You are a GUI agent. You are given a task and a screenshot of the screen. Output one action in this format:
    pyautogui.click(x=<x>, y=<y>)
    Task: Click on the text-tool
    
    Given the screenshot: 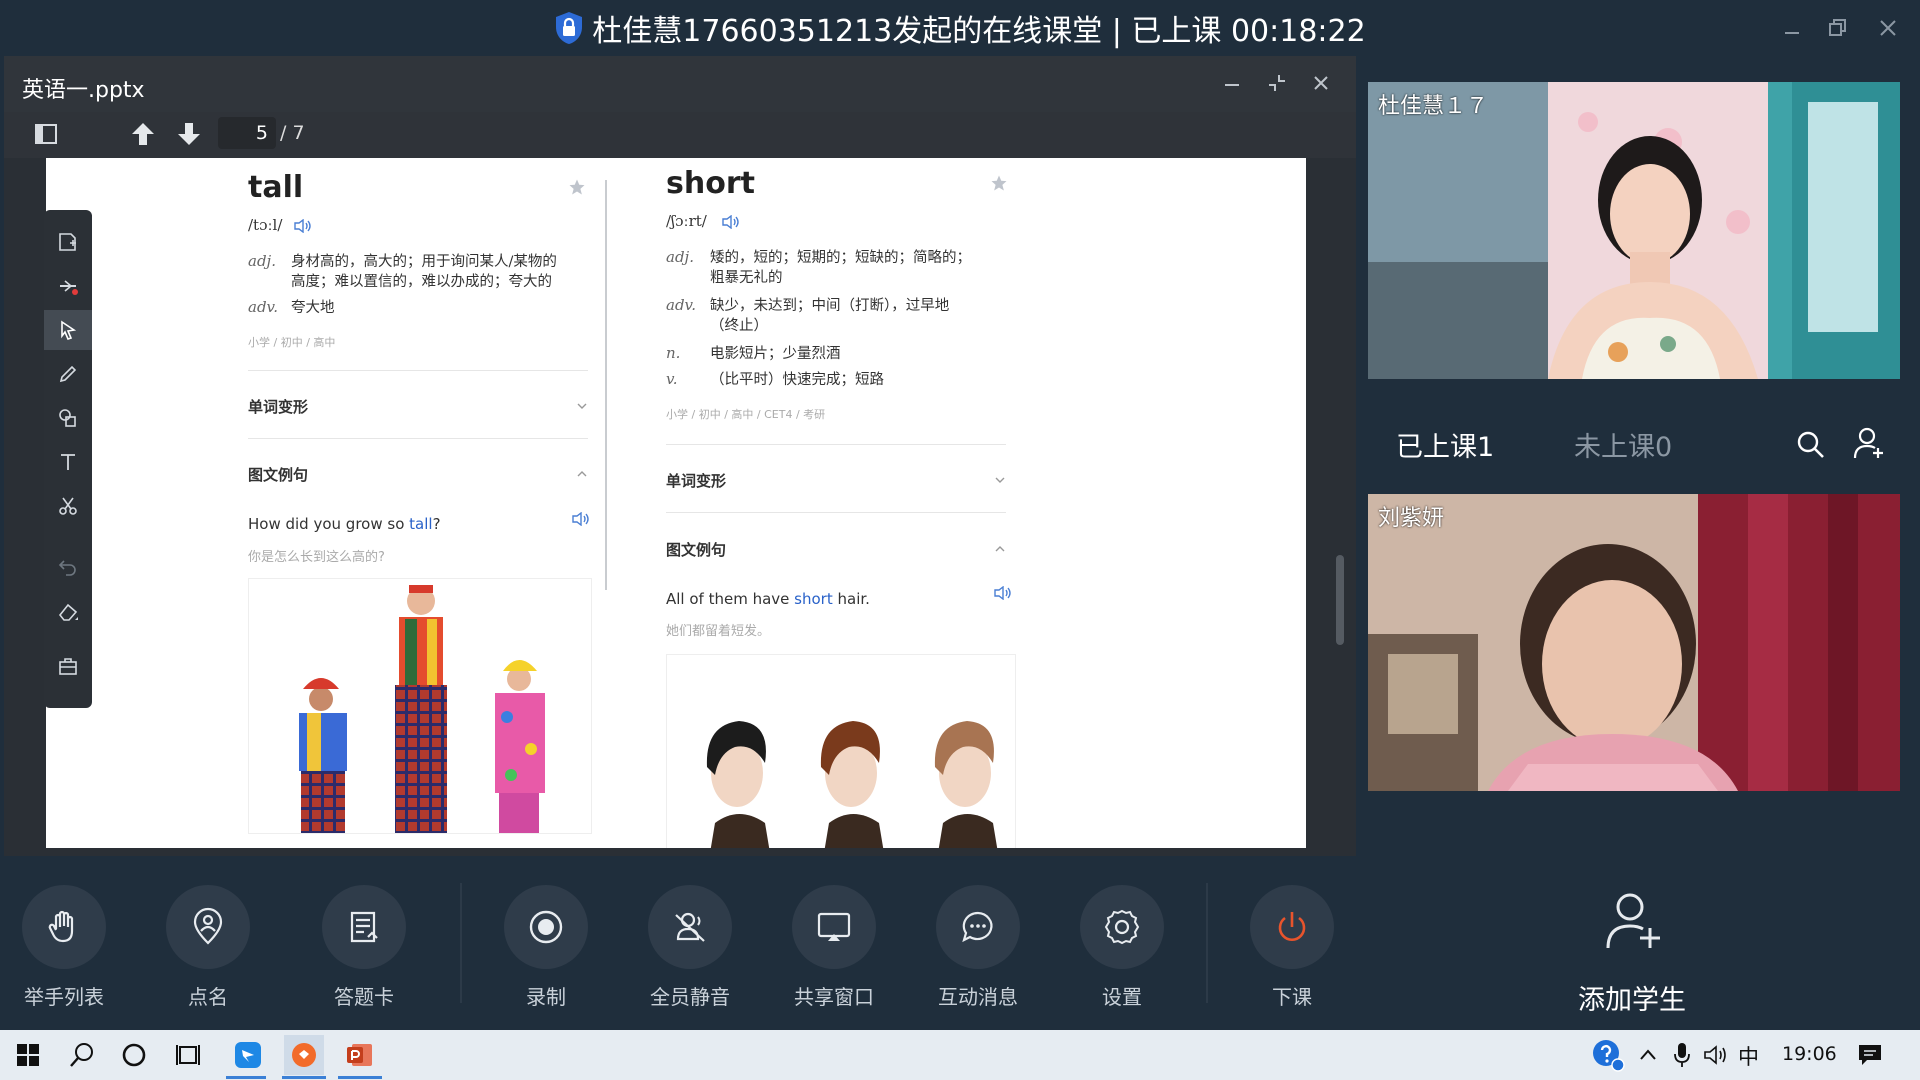 What is the action you would take?
    pyautogui.click(x=68, y=462)
    